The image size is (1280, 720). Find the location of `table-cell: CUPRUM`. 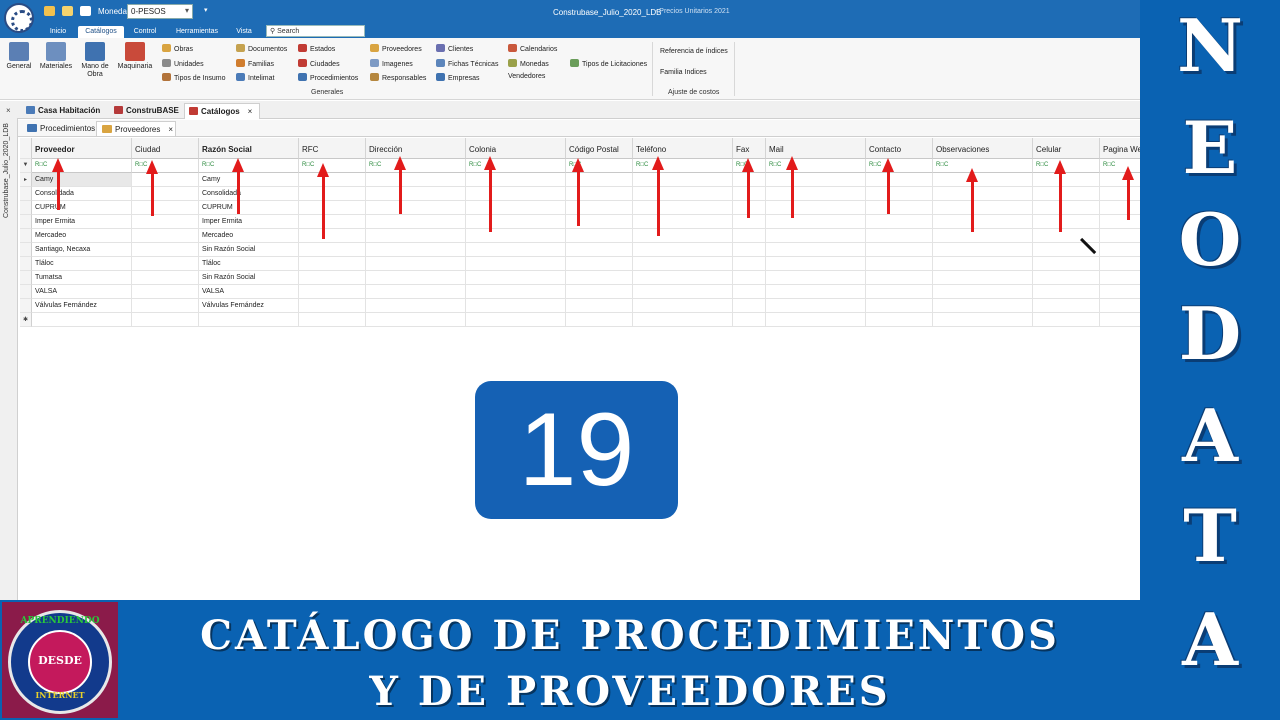

table-cell: CUPRUM is located at coordinates (249, 208).